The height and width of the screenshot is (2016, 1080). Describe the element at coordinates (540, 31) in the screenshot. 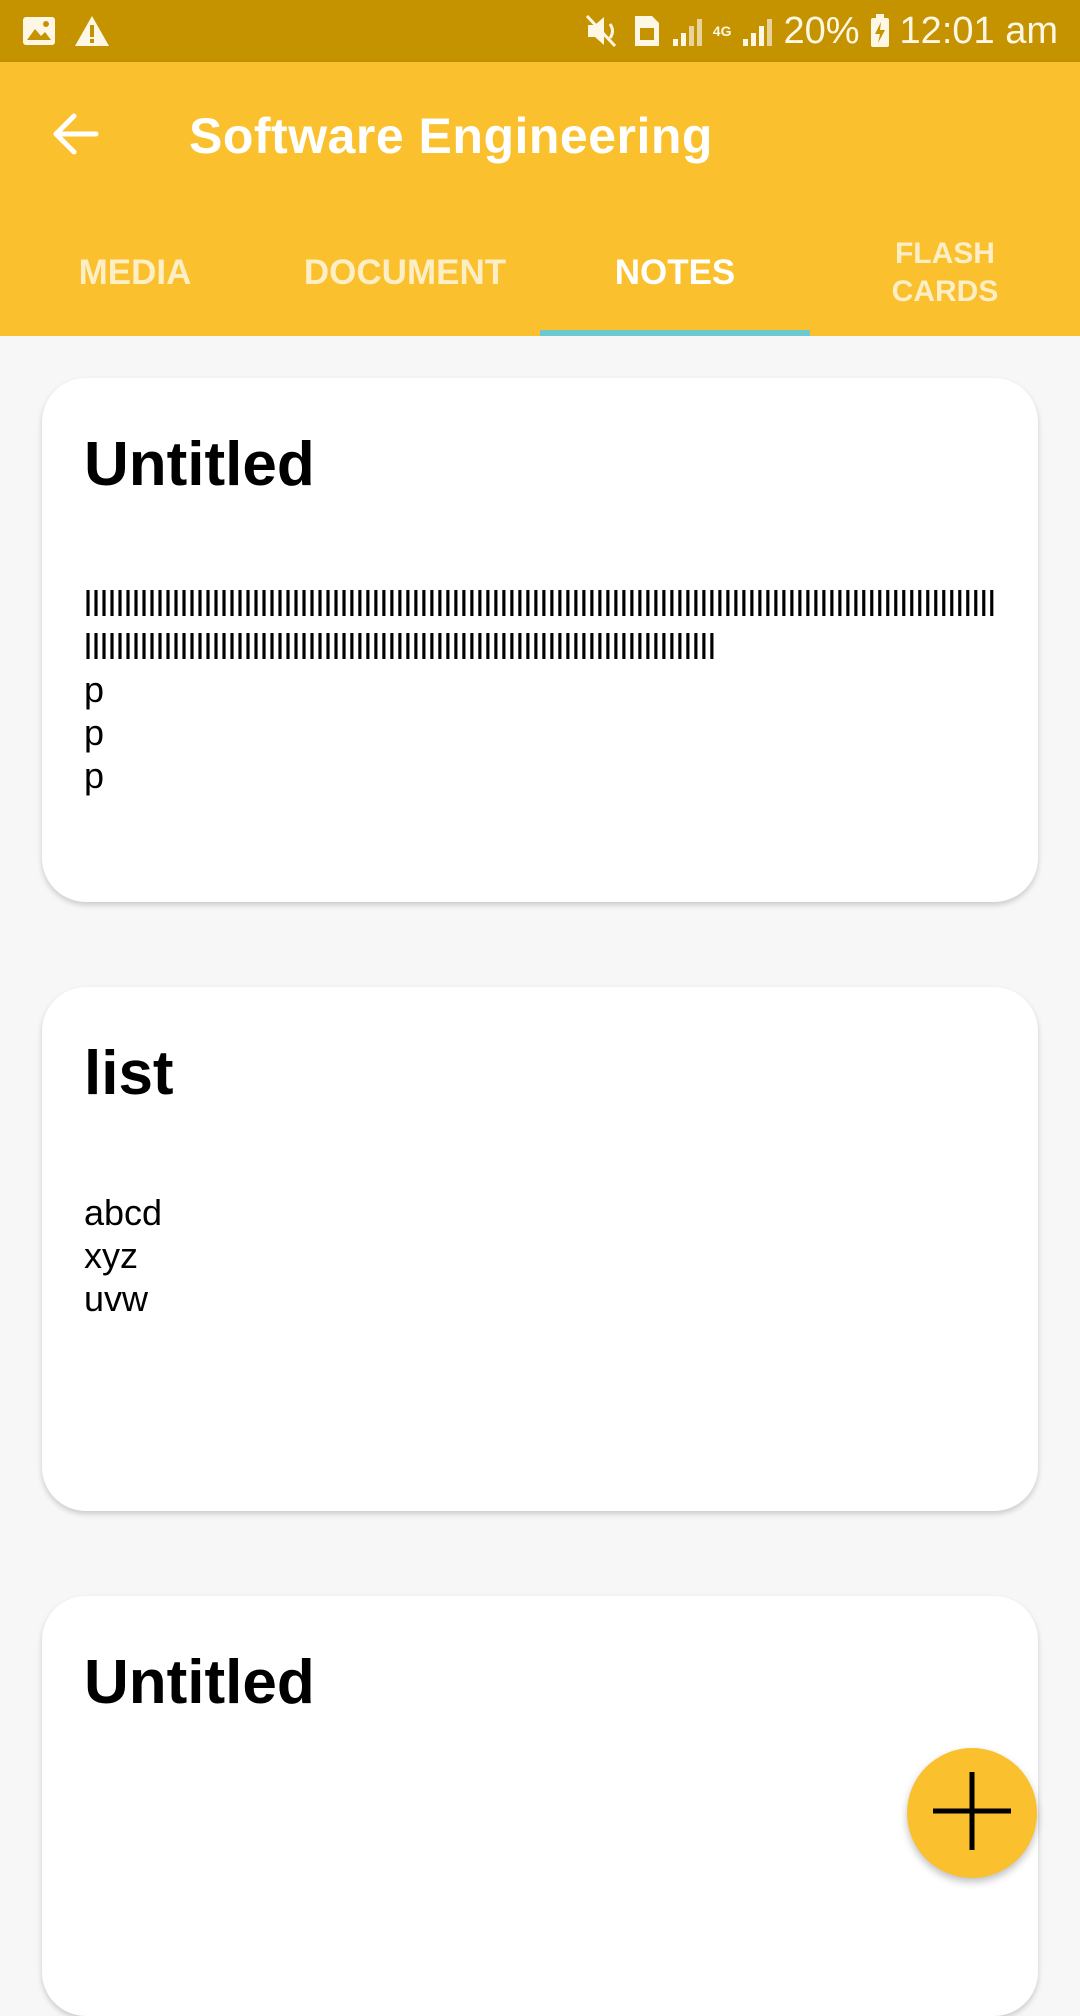

I see `status-bar: 4G 20% 12:01 am` at that location.